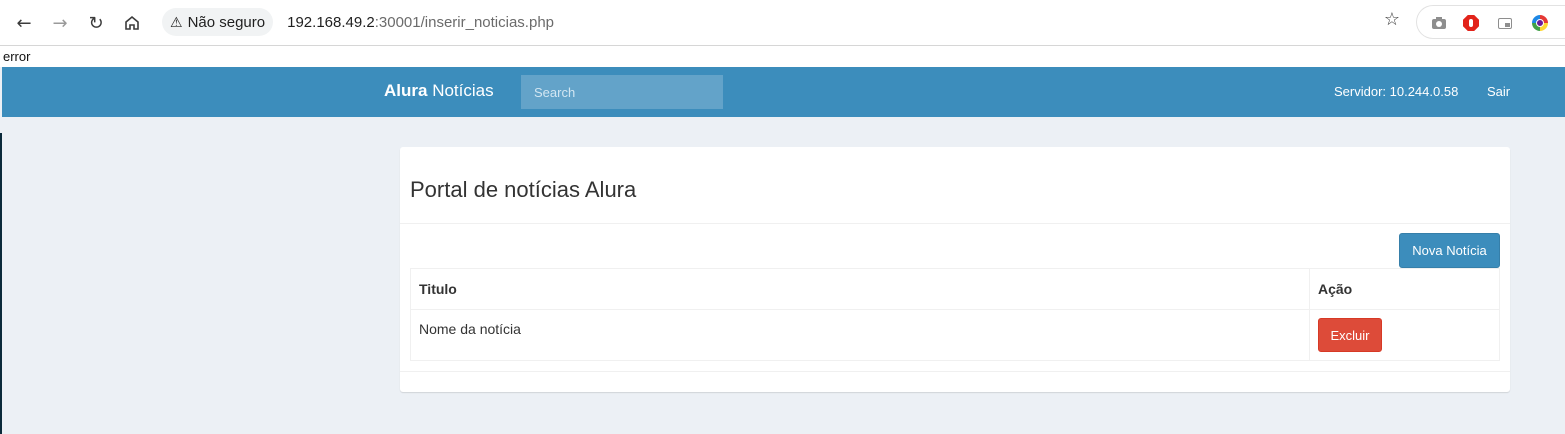 The image size is (1565, 434). What do you see at coordinates (955, 185) in the screenshot?
I see `box-header: Portal de notícias Alura` at bounding box center [955, 185].